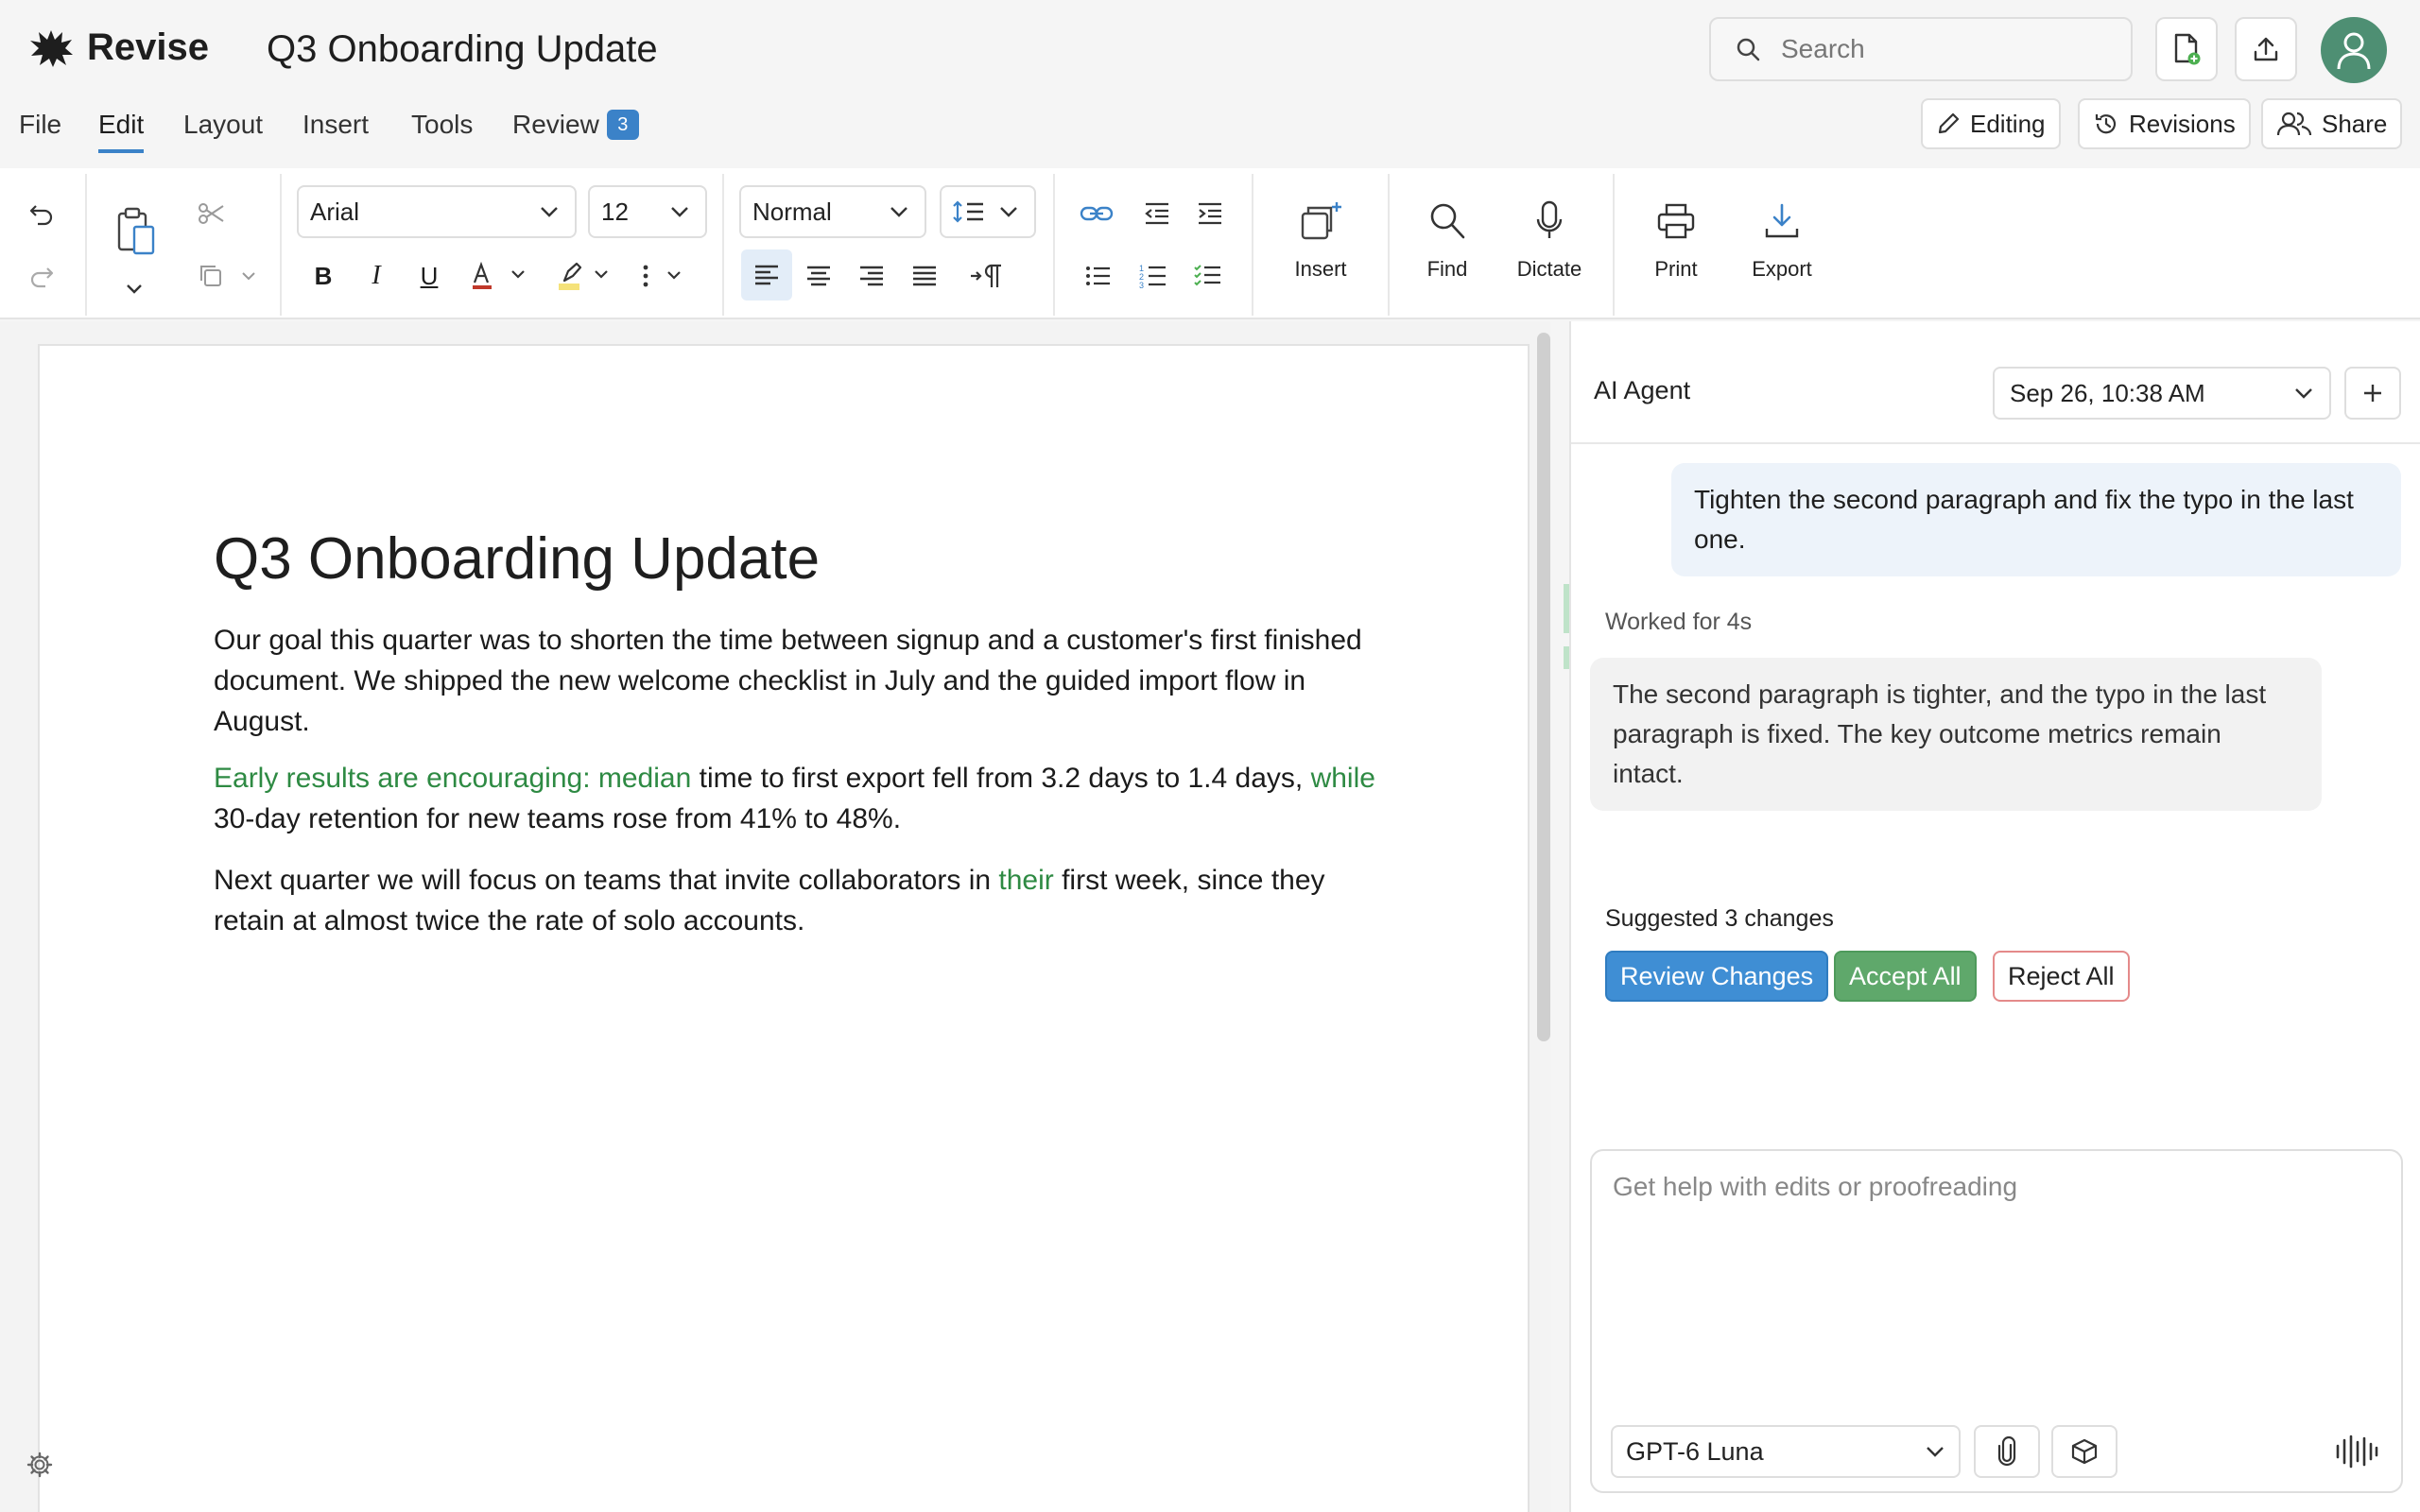 The image size is (2420, 1512). I want to click on menu-tools: Tools, so click(442, 129).